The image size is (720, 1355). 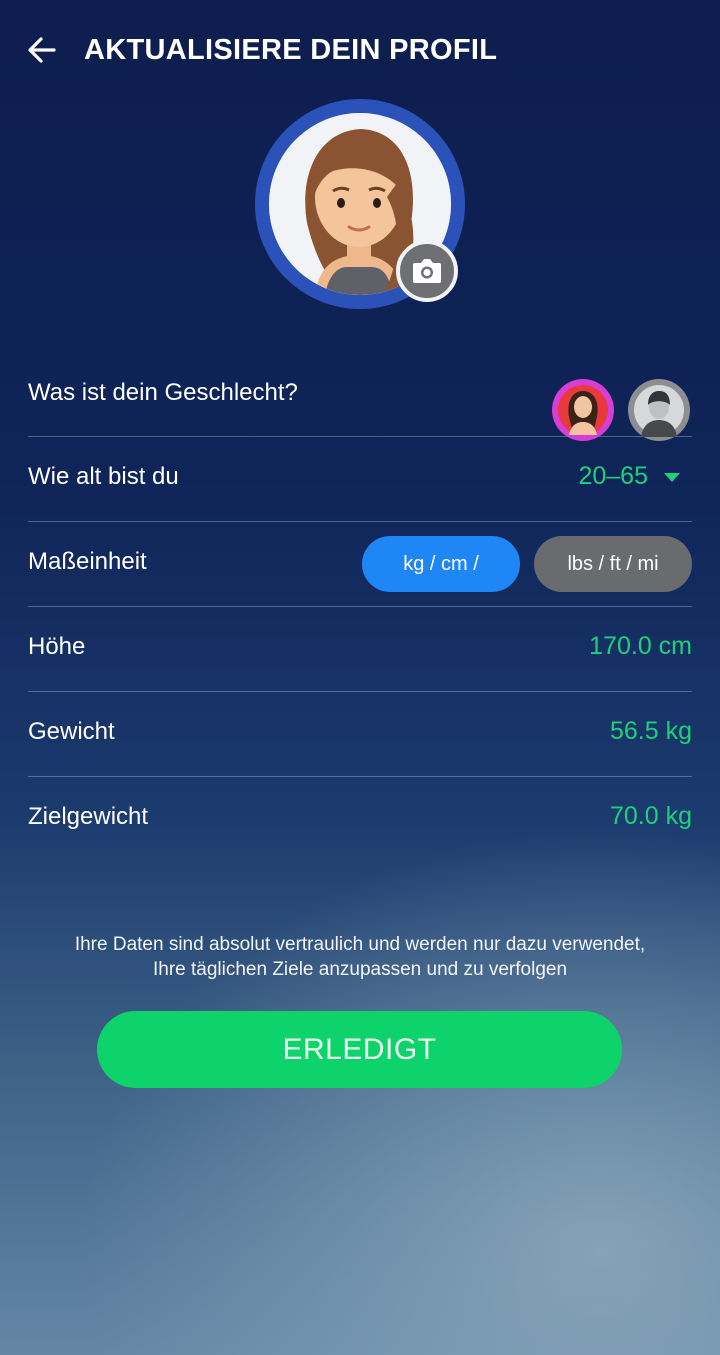 I want to click on profile-avatar, so click(x=360, y=204).